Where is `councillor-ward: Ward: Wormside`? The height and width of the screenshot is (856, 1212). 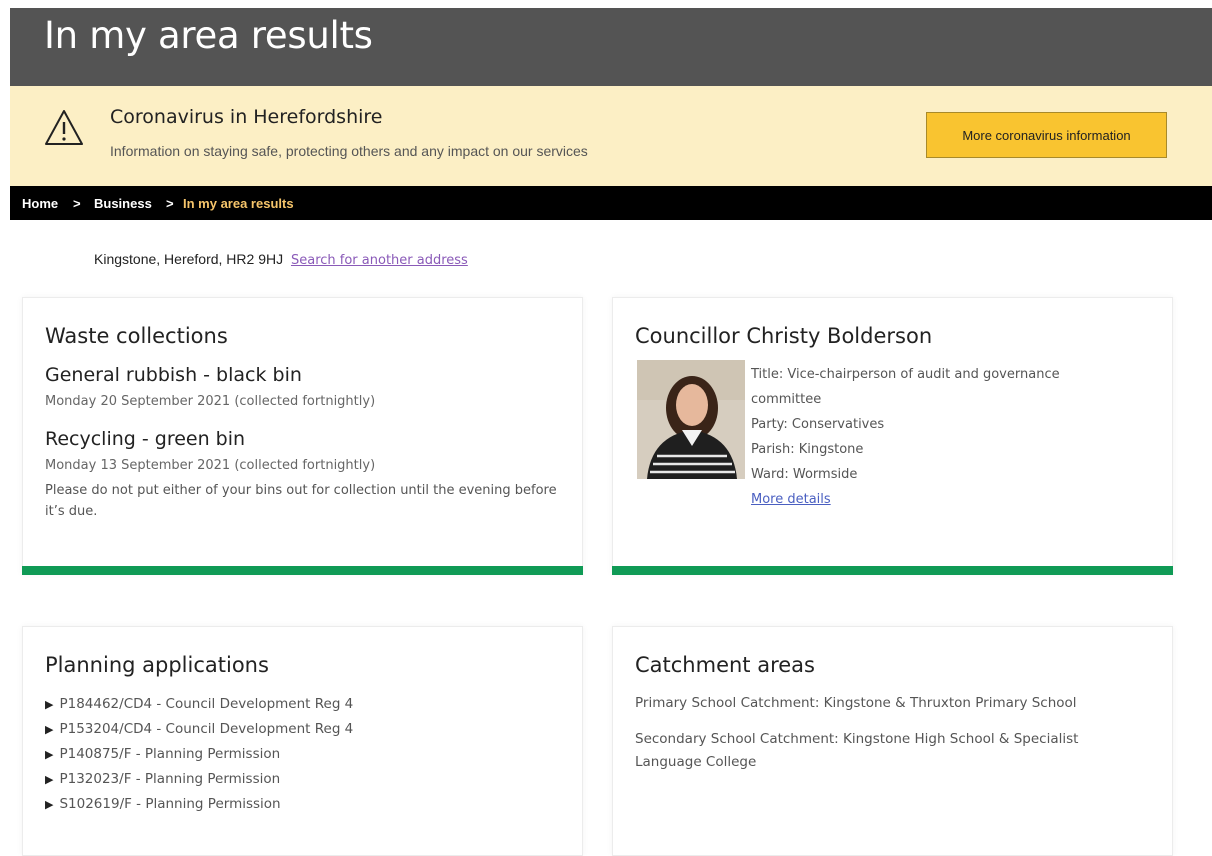
councillor-ward: Ward: Wormside is located at coordinates (804, 474).